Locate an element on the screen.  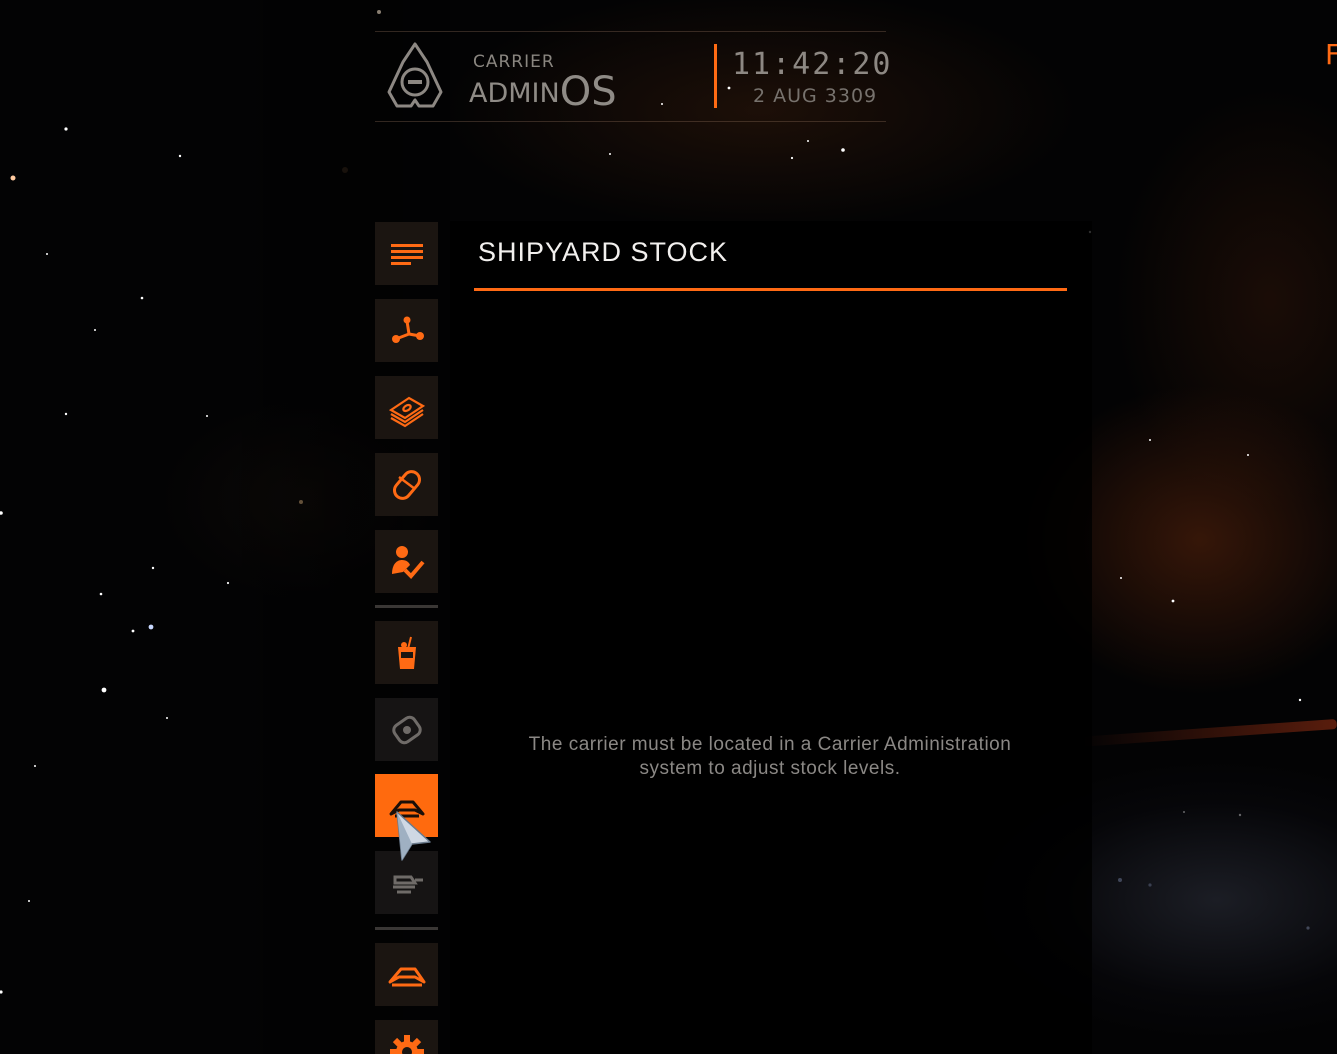
module-tag-icon is located at coordinates (406, 729).